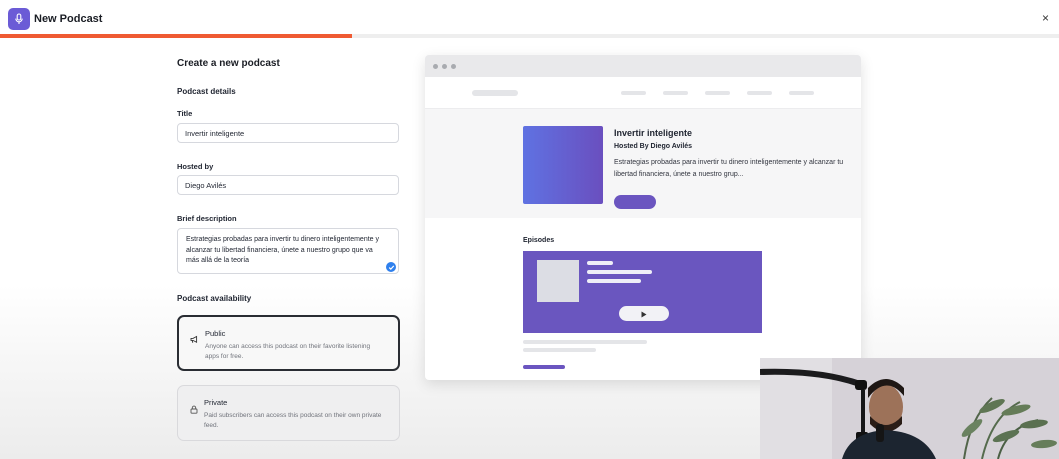 The height and width of the screenshot is (459, 1059). I want to click on webcam-feed-image, so click(909, 408).